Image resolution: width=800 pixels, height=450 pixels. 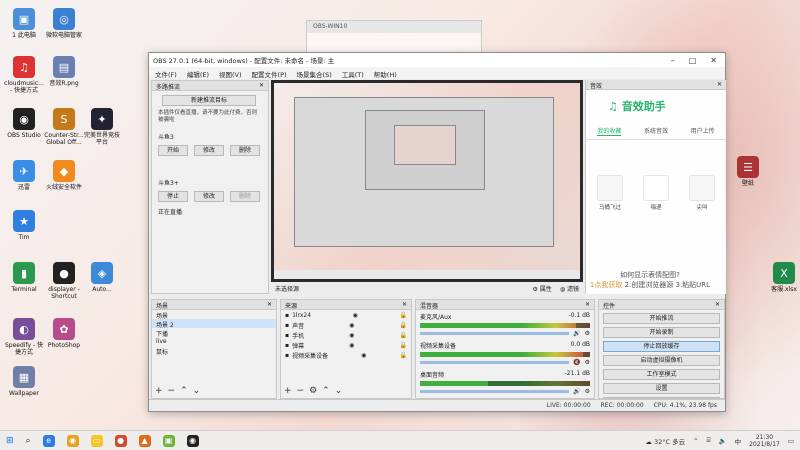 What do you see at coordinates (661, 332) in the screenshot?
I see `control-button: 开始录制` at bounding box center [661, 332].